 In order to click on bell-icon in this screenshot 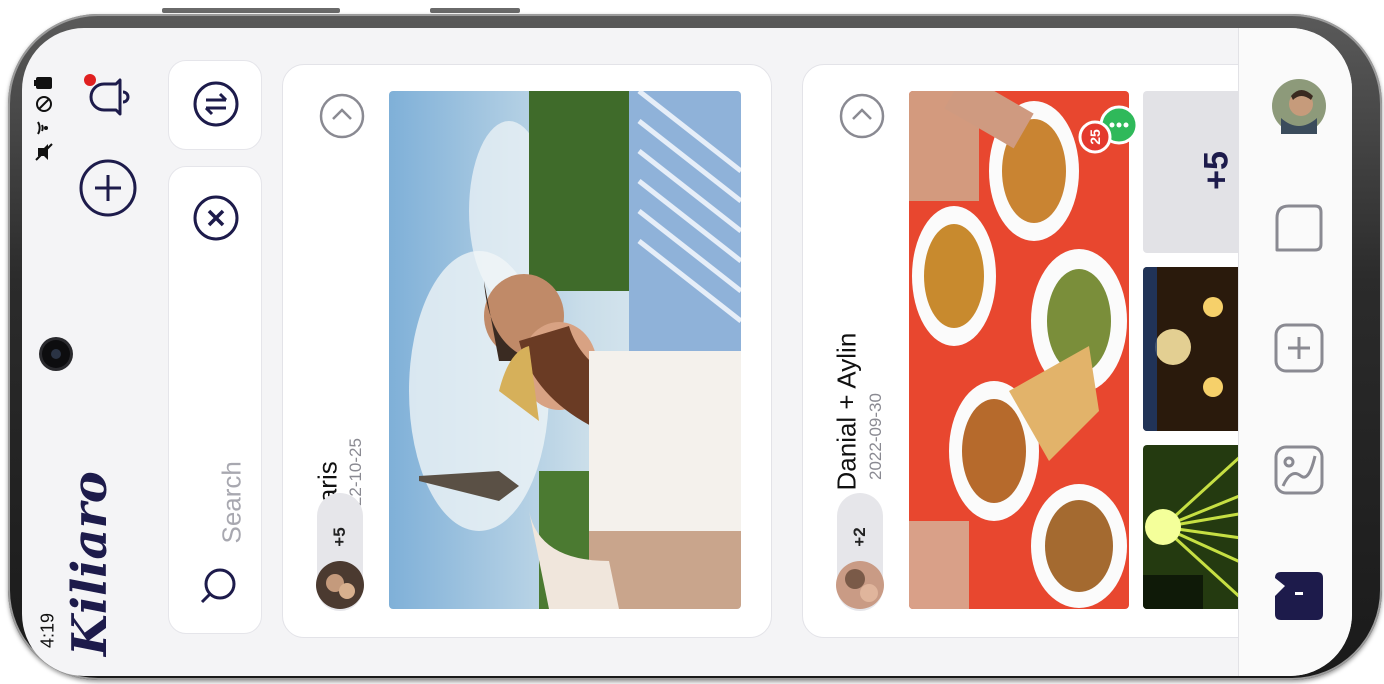, I will do `click(107, 97)`.